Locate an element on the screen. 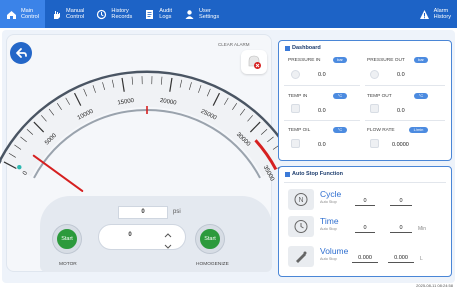 The image size is (457, 290). temp-out-unit: °C is located at coordinates (421, 96).